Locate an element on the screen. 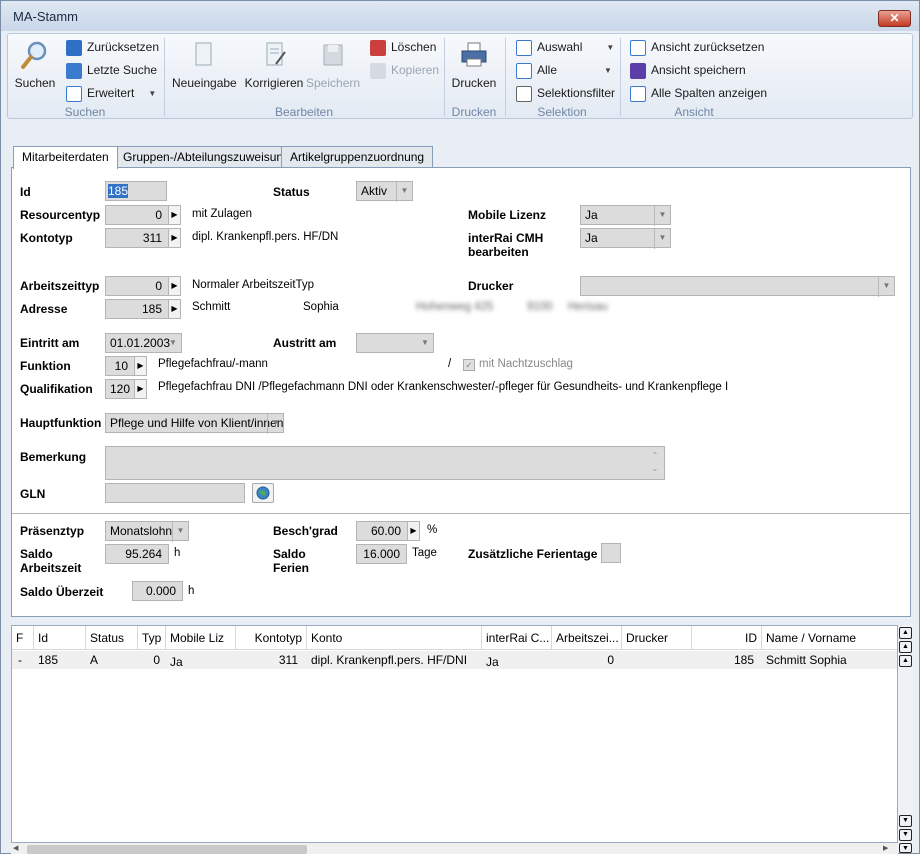  save-label: Speichern is located at coordinates (333, 83).